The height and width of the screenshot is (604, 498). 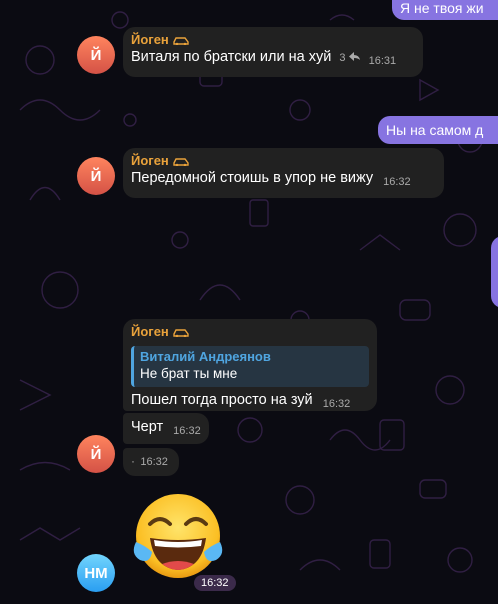 I want to click on message-bubble: · 16:32, so click(x=151, y=462).